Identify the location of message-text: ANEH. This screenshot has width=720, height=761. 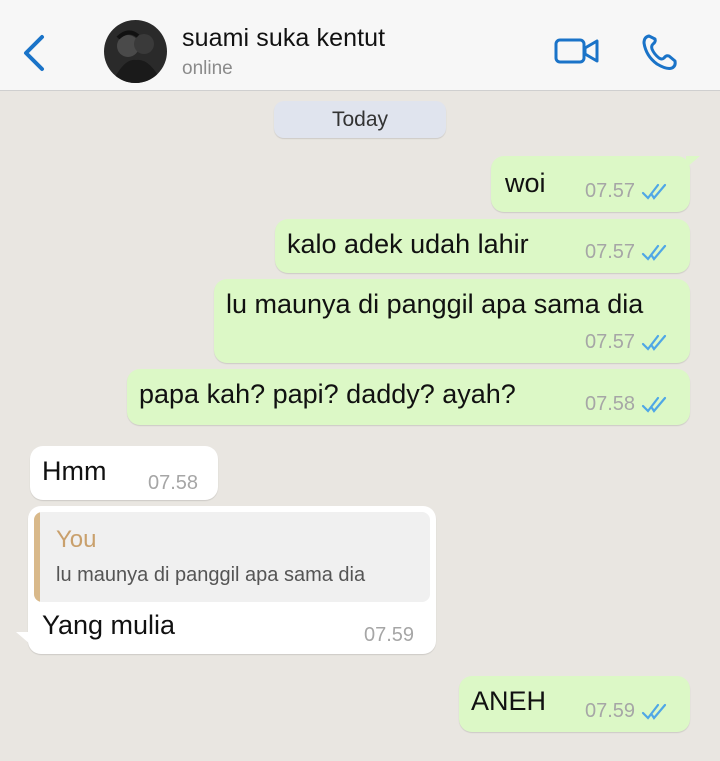
(509, 701).